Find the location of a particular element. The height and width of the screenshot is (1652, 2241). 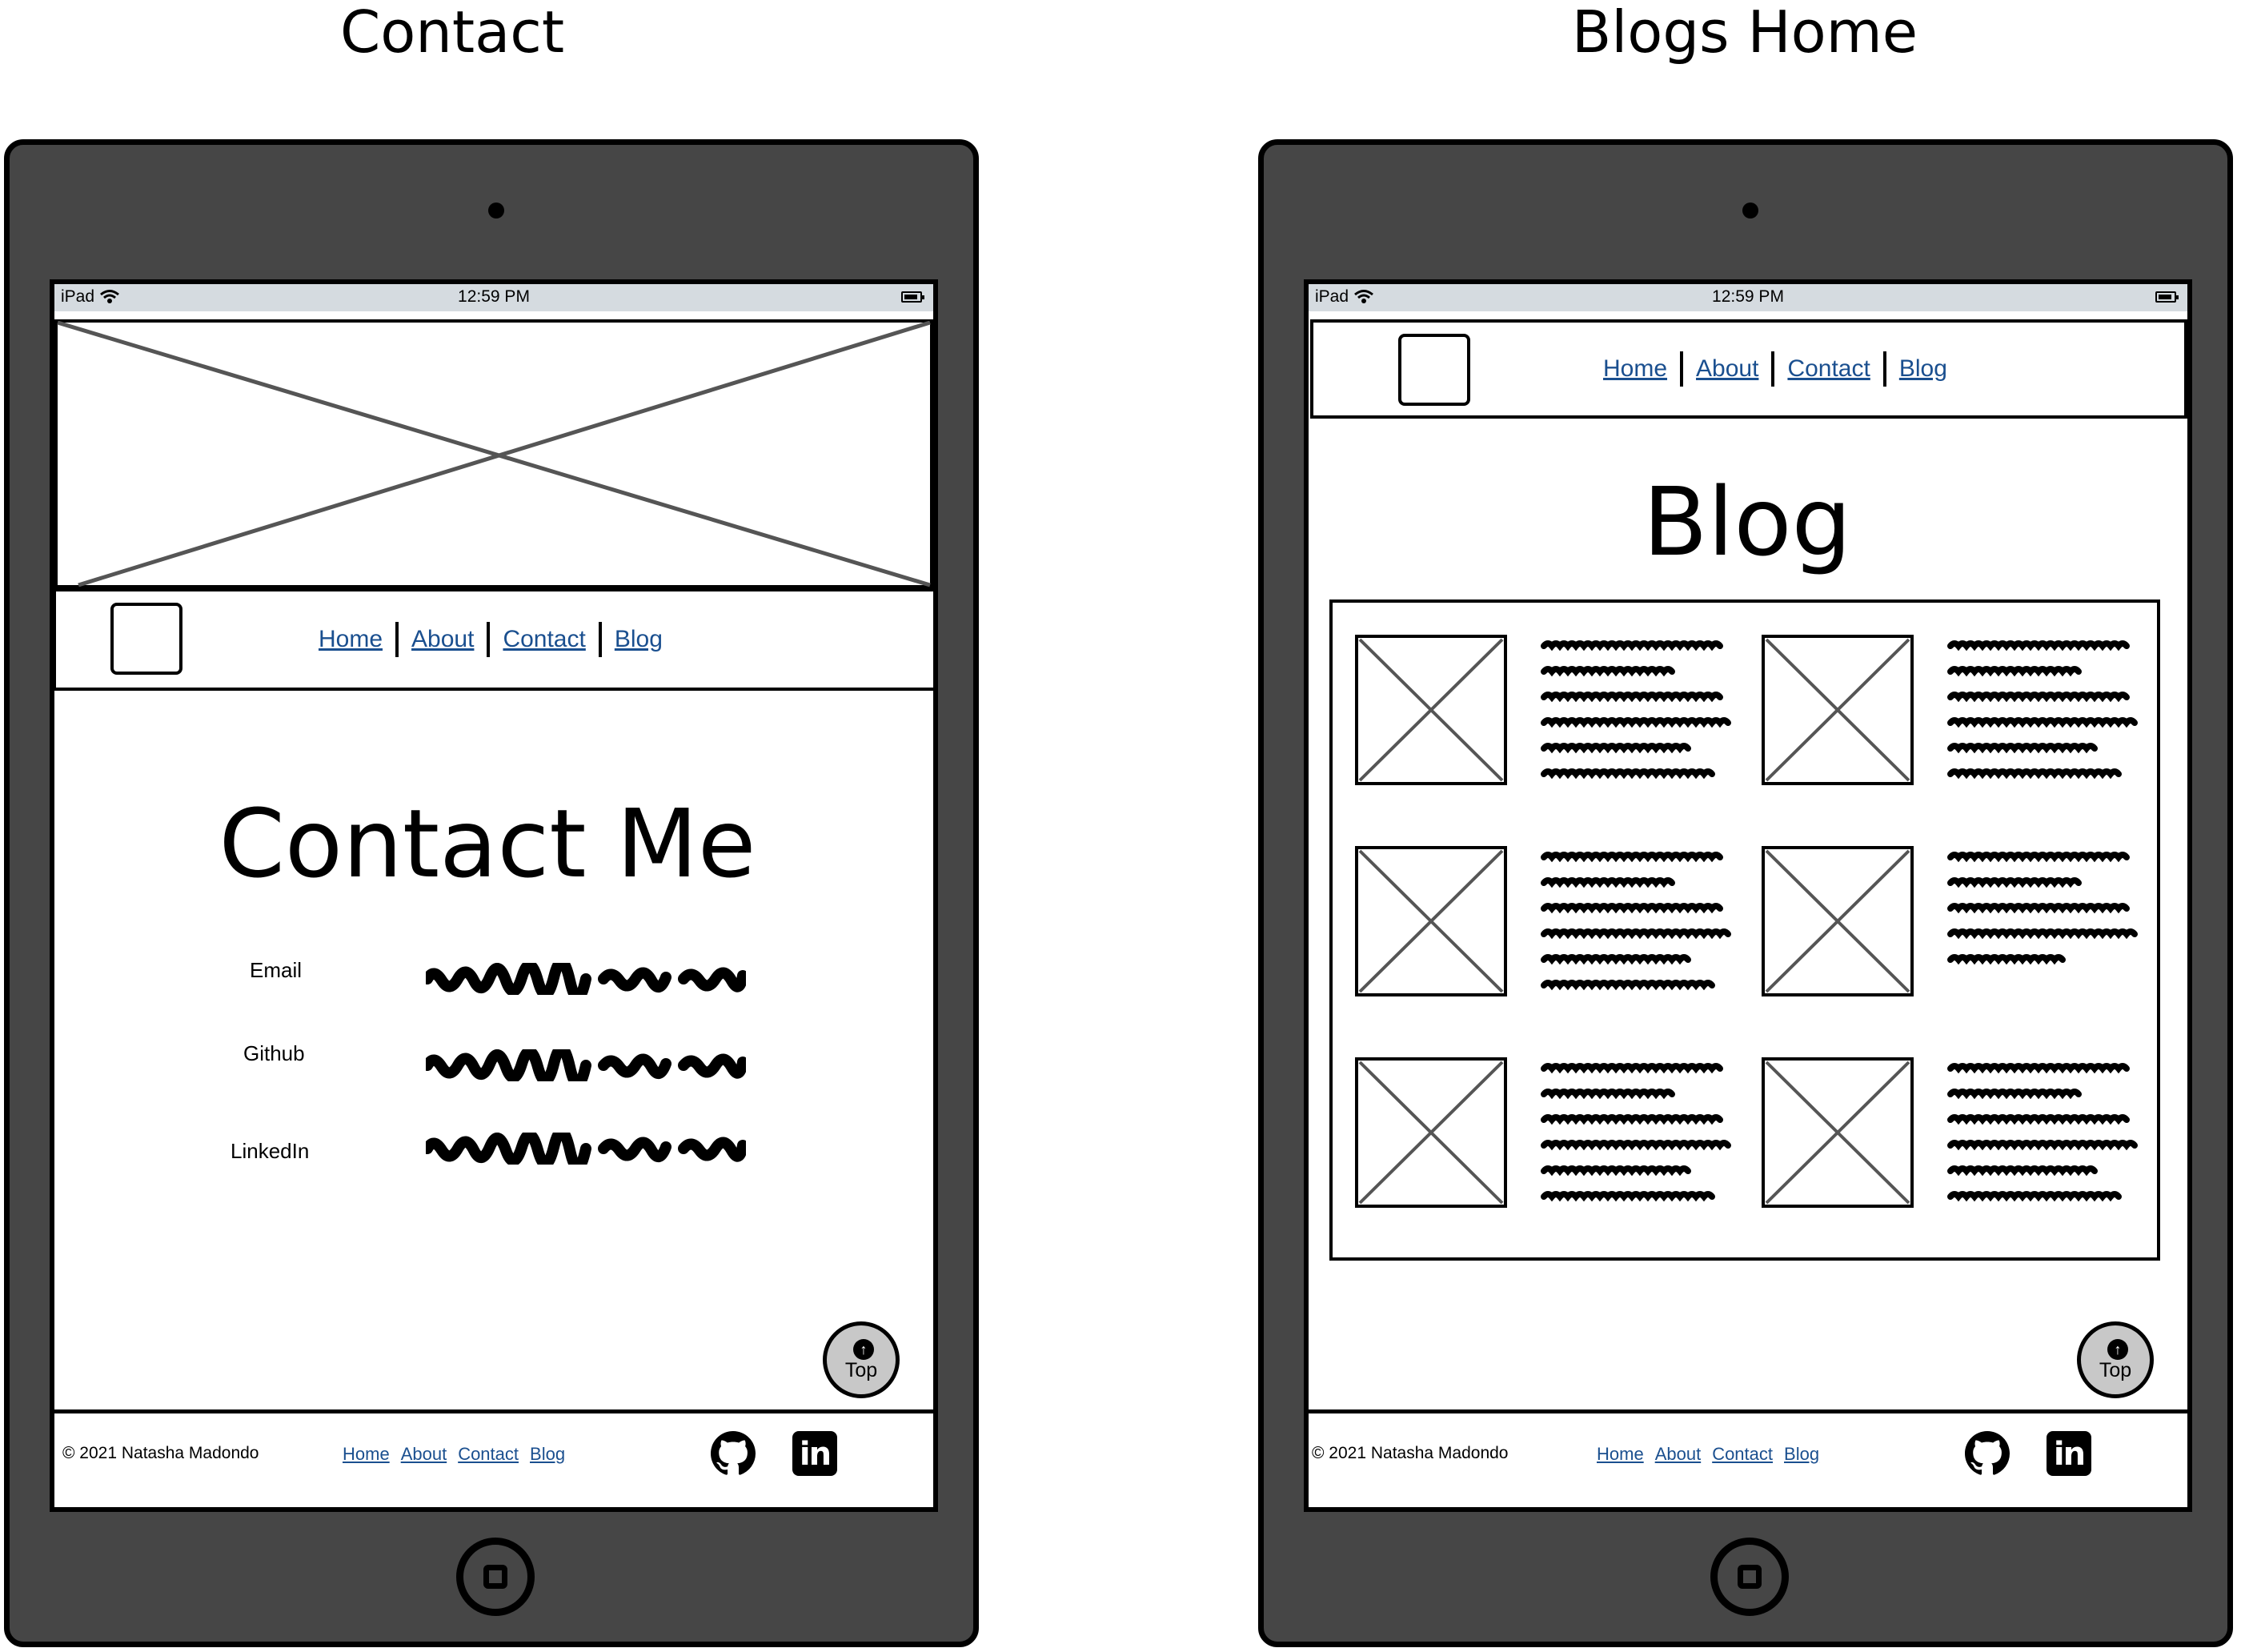

email-label: Email is located at coordinates (276, 970).